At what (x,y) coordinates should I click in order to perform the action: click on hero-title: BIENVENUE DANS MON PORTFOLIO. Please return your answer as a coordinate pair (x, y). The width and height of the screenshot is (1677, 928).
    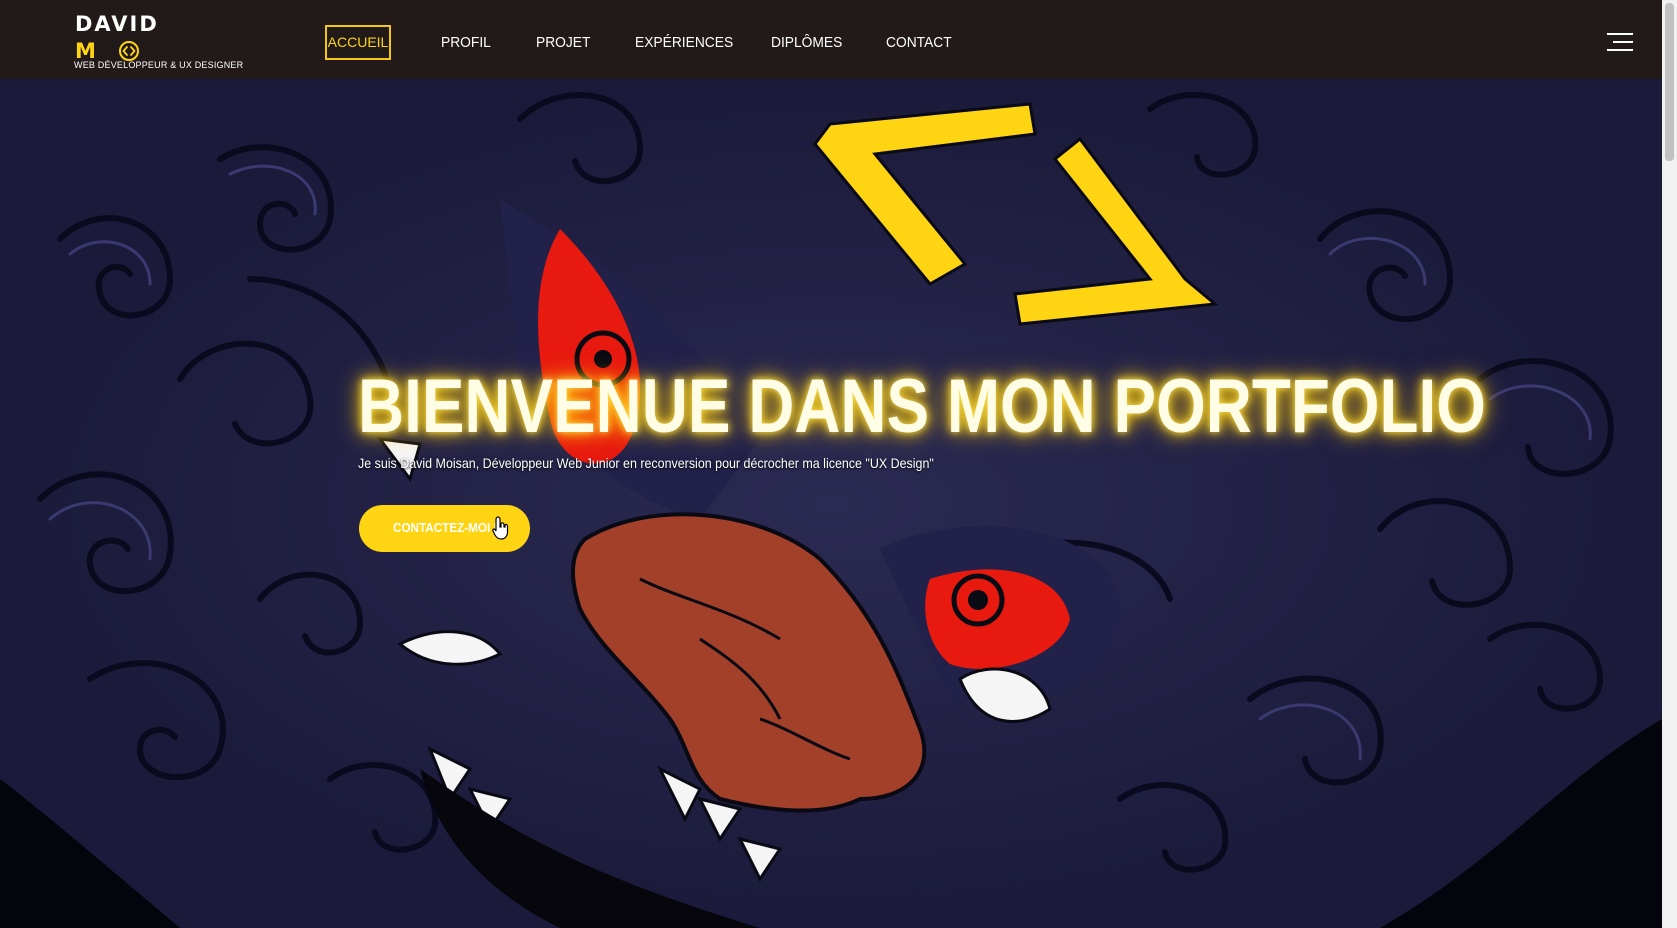
    Looking at the image, I should click on (922, 406).